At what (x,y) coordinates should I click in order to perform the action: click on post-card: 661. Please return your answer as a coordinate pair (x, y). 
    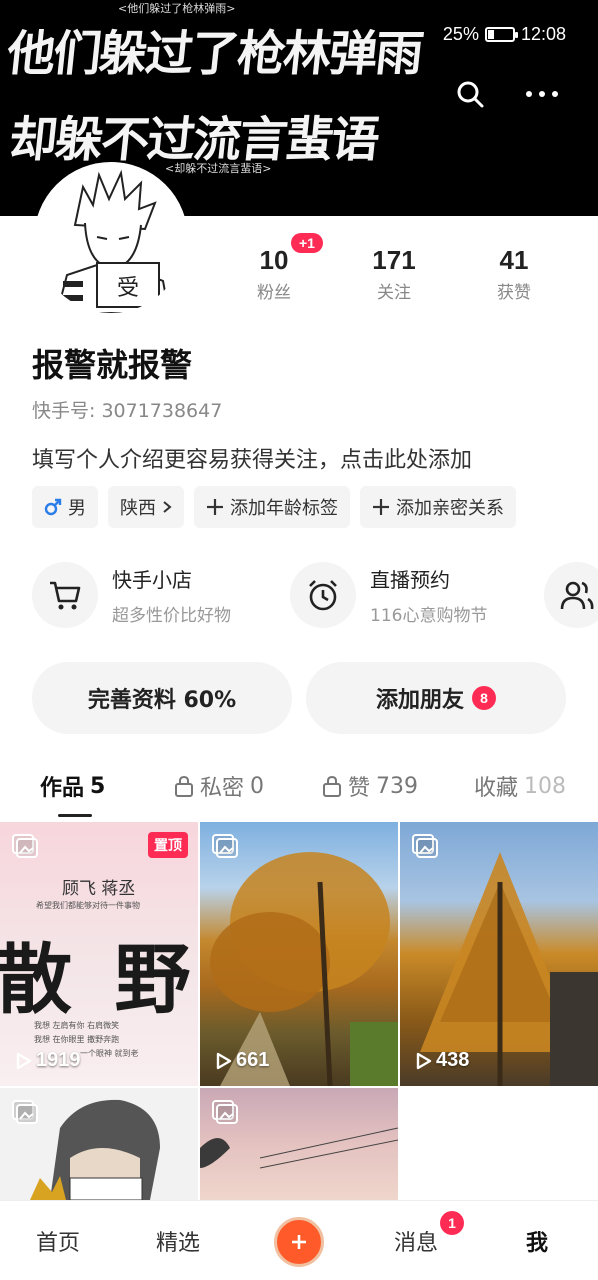
    Looking at the image, I should click on (299, 954).